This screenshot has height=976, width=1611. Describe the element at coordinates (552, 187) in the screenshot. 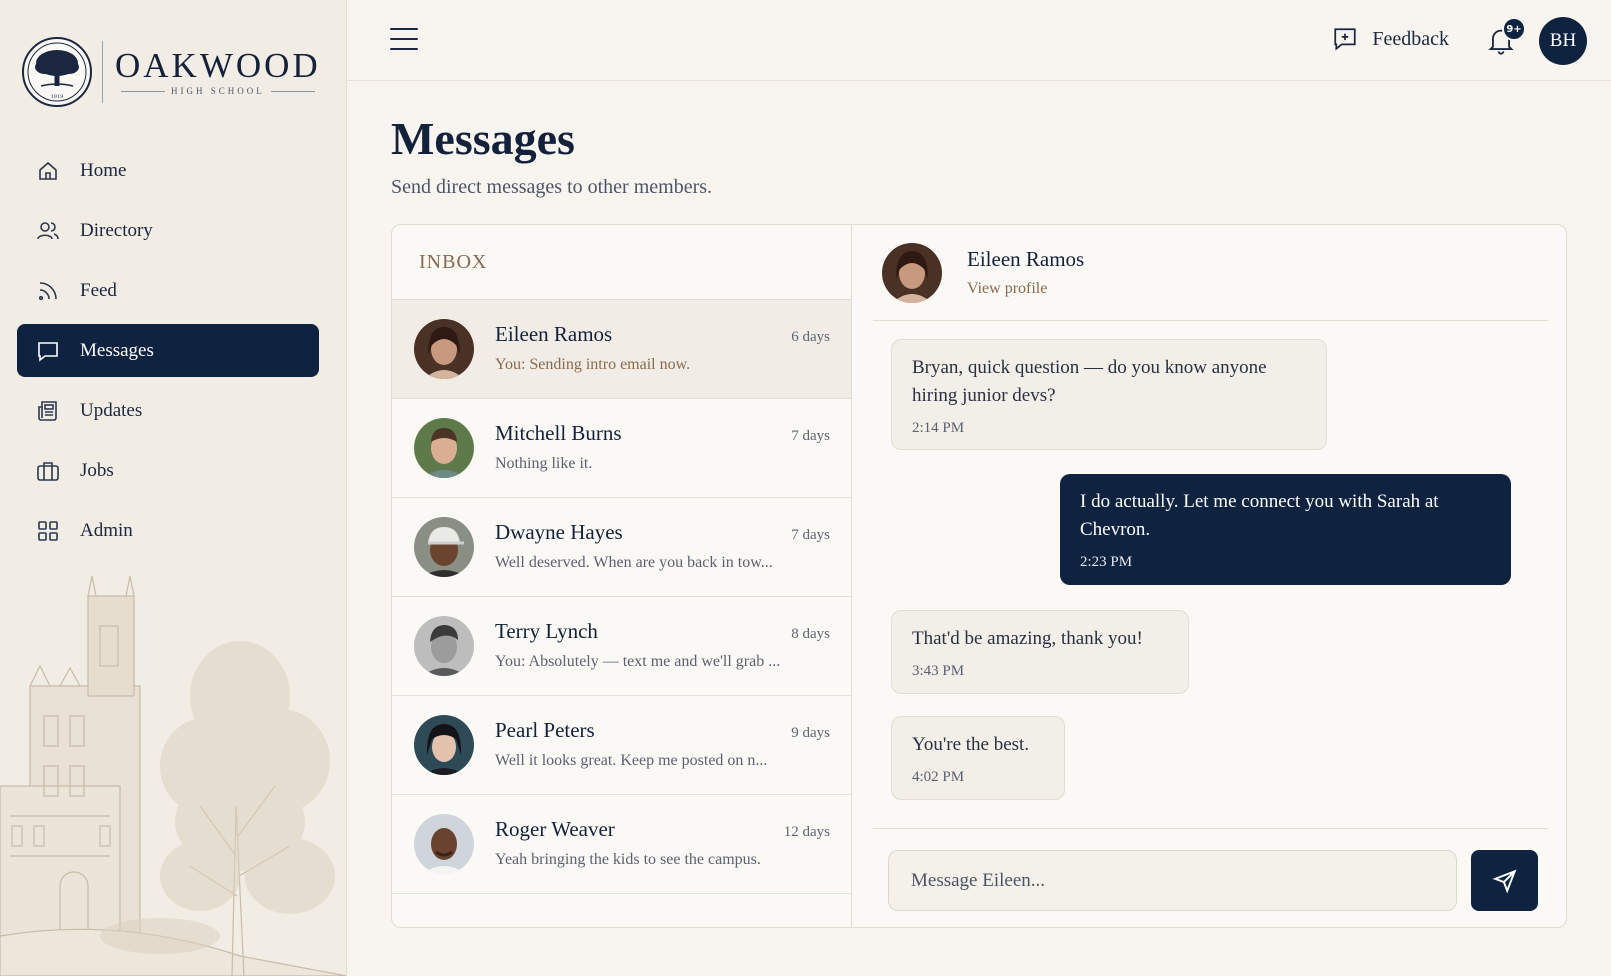

I see `page-subtitle: Send direct messages to other members.` at that location.